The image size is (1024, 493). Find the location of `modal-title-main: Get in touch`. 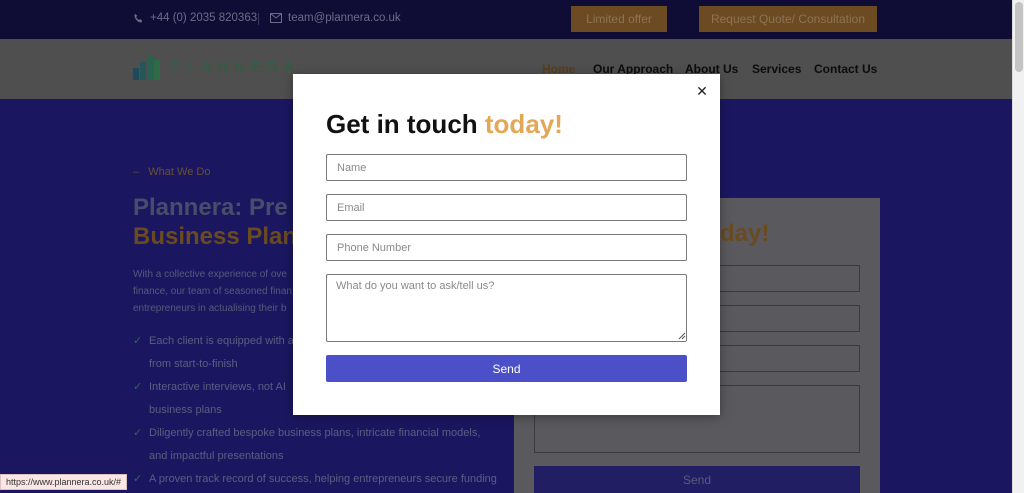

modal-title-main: Get in touch is located at coordinates (405, 124).